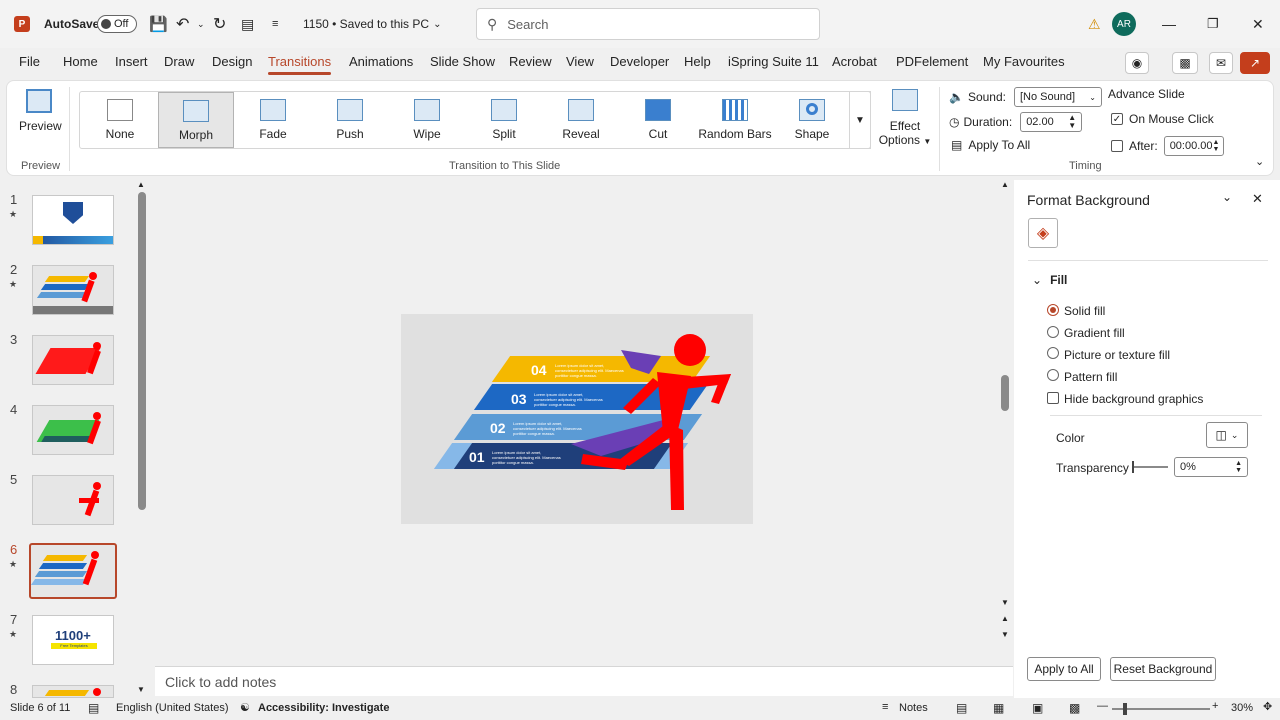 The image size is (1280, 720). I want to click on zoom-out-icon: —, so click(1102, 706).